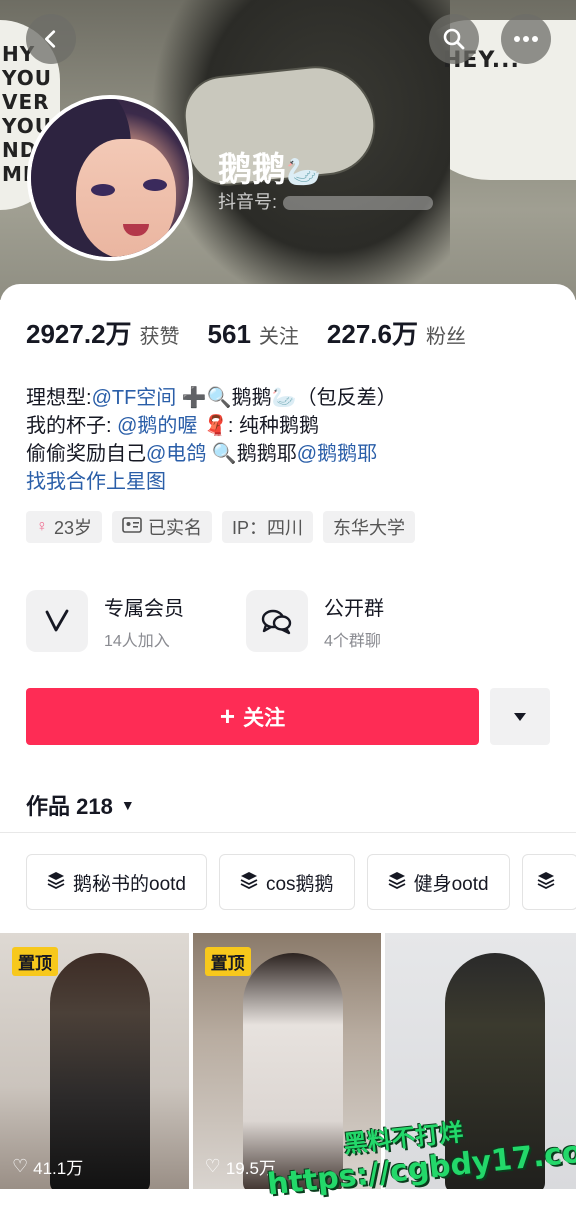 The image size is (576, 1218). Describe the element at coordinates (73, 528) in the screenshot. I see `tag-age-label: 23岁` at that location.